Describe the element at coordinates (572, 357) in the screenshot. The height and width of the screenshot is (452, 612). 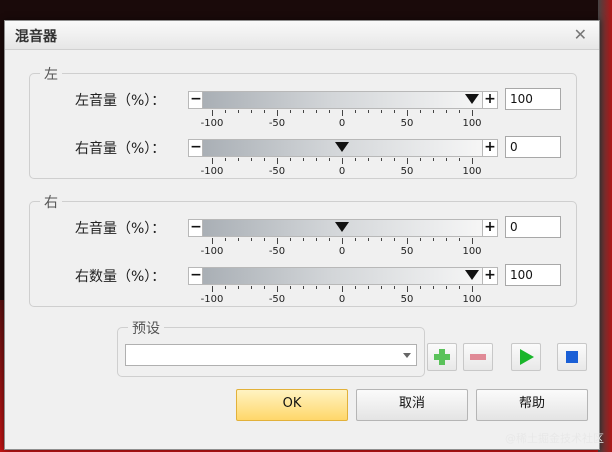
I see `stop-button` at that location.